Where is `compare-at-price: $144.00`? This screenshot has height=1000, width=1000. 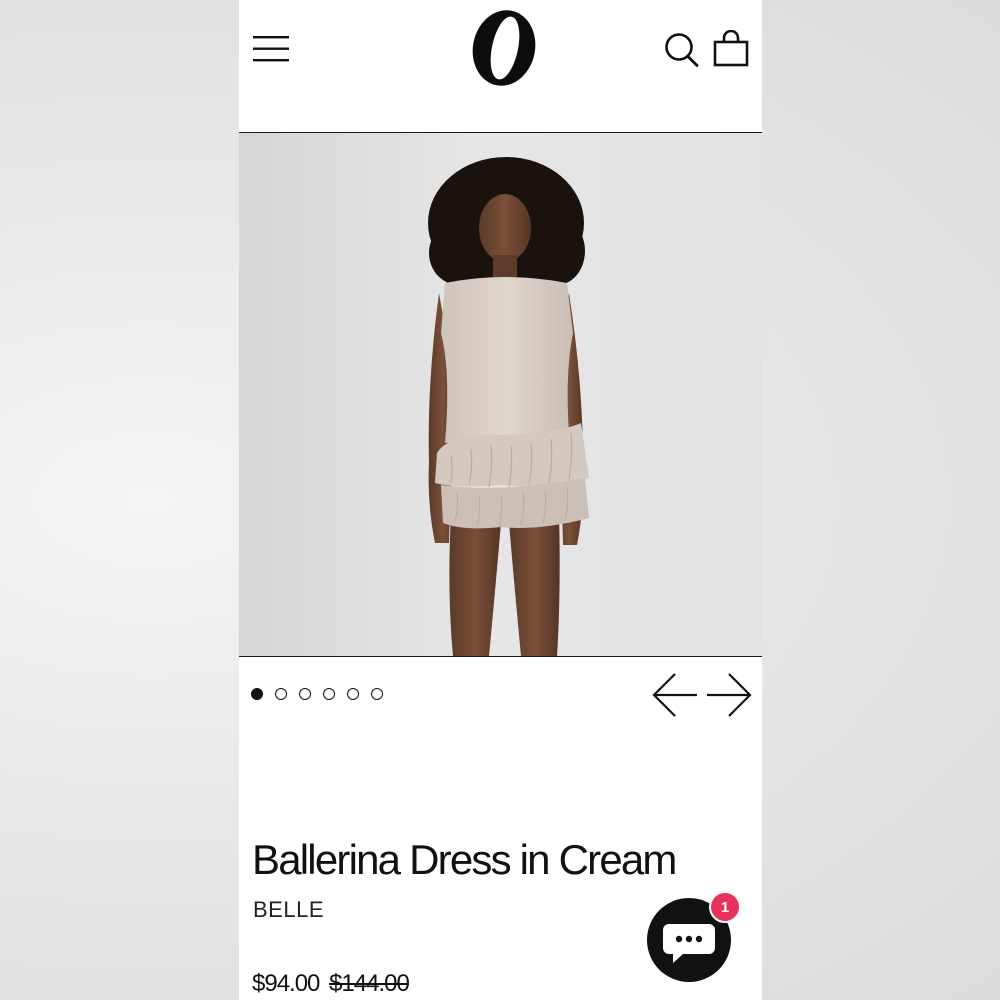
compare-at-price: $144.00 is located at coordinates (369, 983).